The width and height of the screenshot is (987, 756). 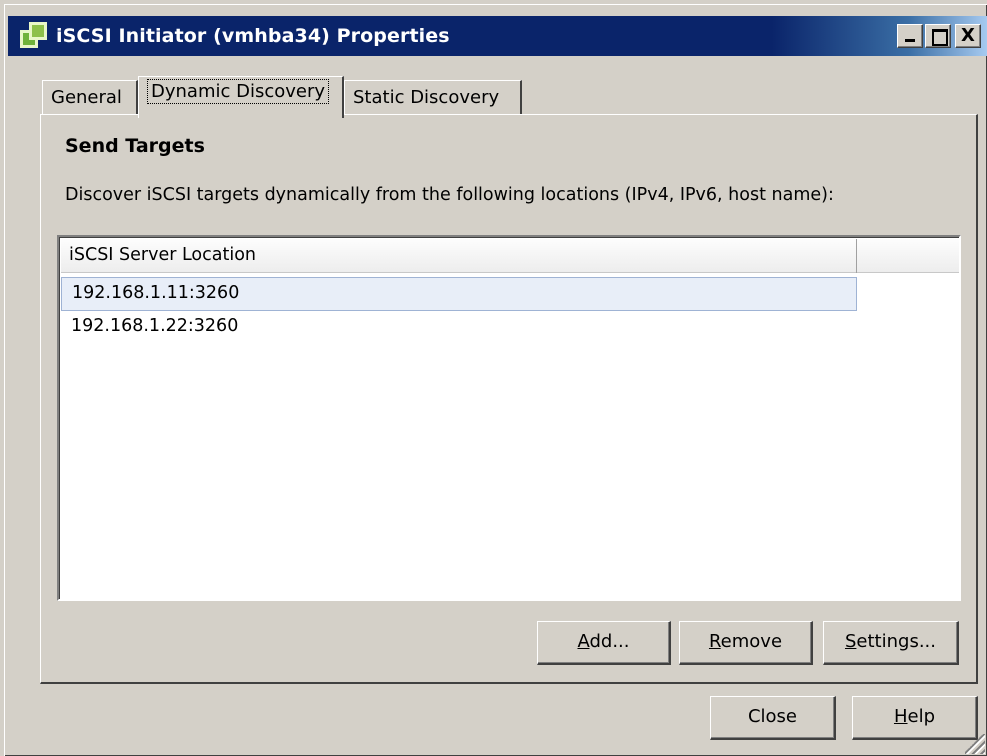 I want to click on tab-dynamic-discovery-label: Dynamic Discovery, so click(x=238, y=91).